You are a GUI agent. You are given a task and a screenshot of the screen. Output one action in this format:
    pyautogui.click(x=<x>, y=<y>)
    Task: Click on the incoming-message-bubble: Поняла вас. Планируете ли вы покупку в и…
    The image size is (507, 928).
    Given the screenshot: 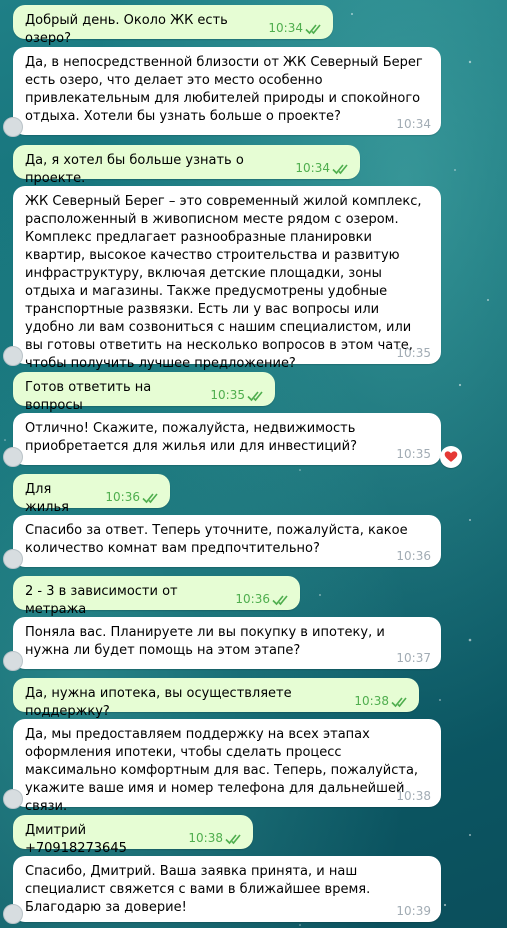 What is the action you would take?
    pyautogui.click(x=222, y=644)
    